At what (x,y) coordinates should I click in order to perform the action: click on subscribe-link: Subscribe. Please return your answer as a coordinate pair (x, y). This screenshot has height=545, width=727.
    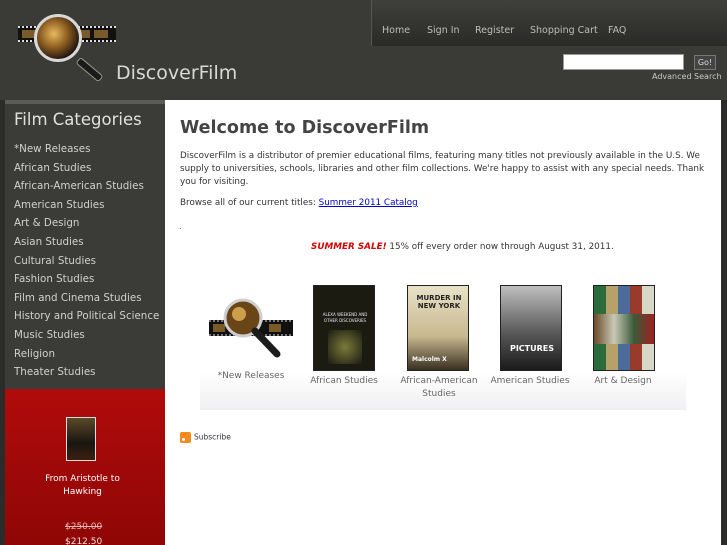
    Looking at the image, I should click on (205, 437).